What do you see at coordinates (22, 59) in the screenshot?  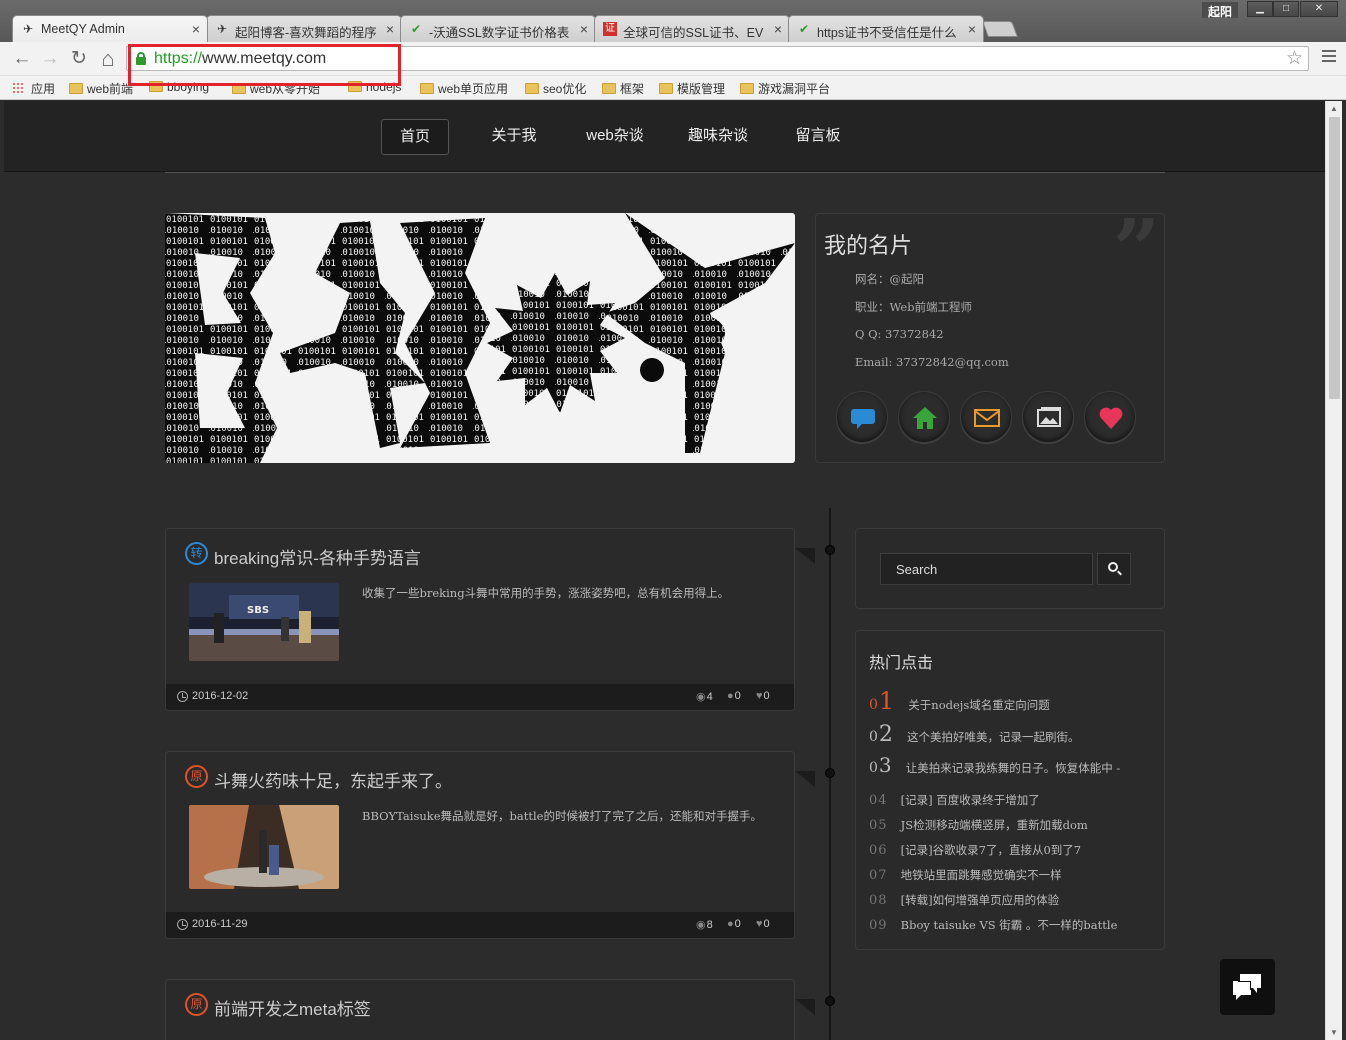 I see `back-button: ←` at bounding box center [22, 59].